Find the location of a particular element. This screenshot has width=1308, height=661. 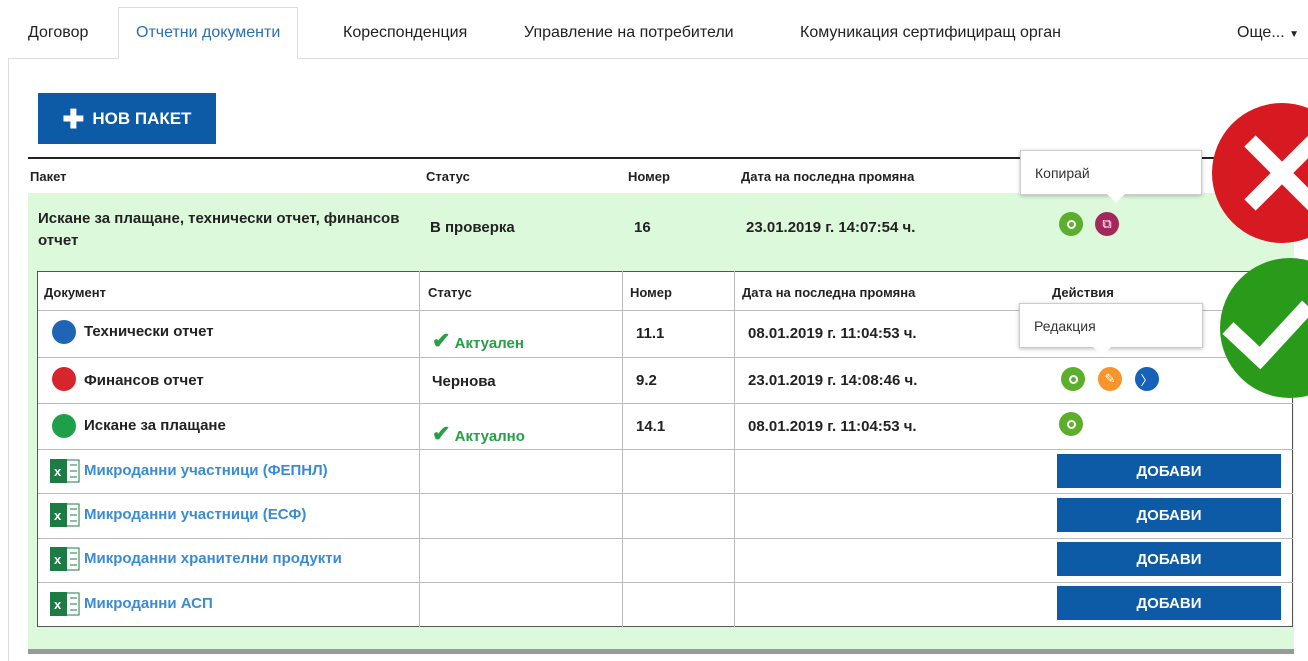

edit-tooltip: Редакция is located at coordinates (1111, 329).